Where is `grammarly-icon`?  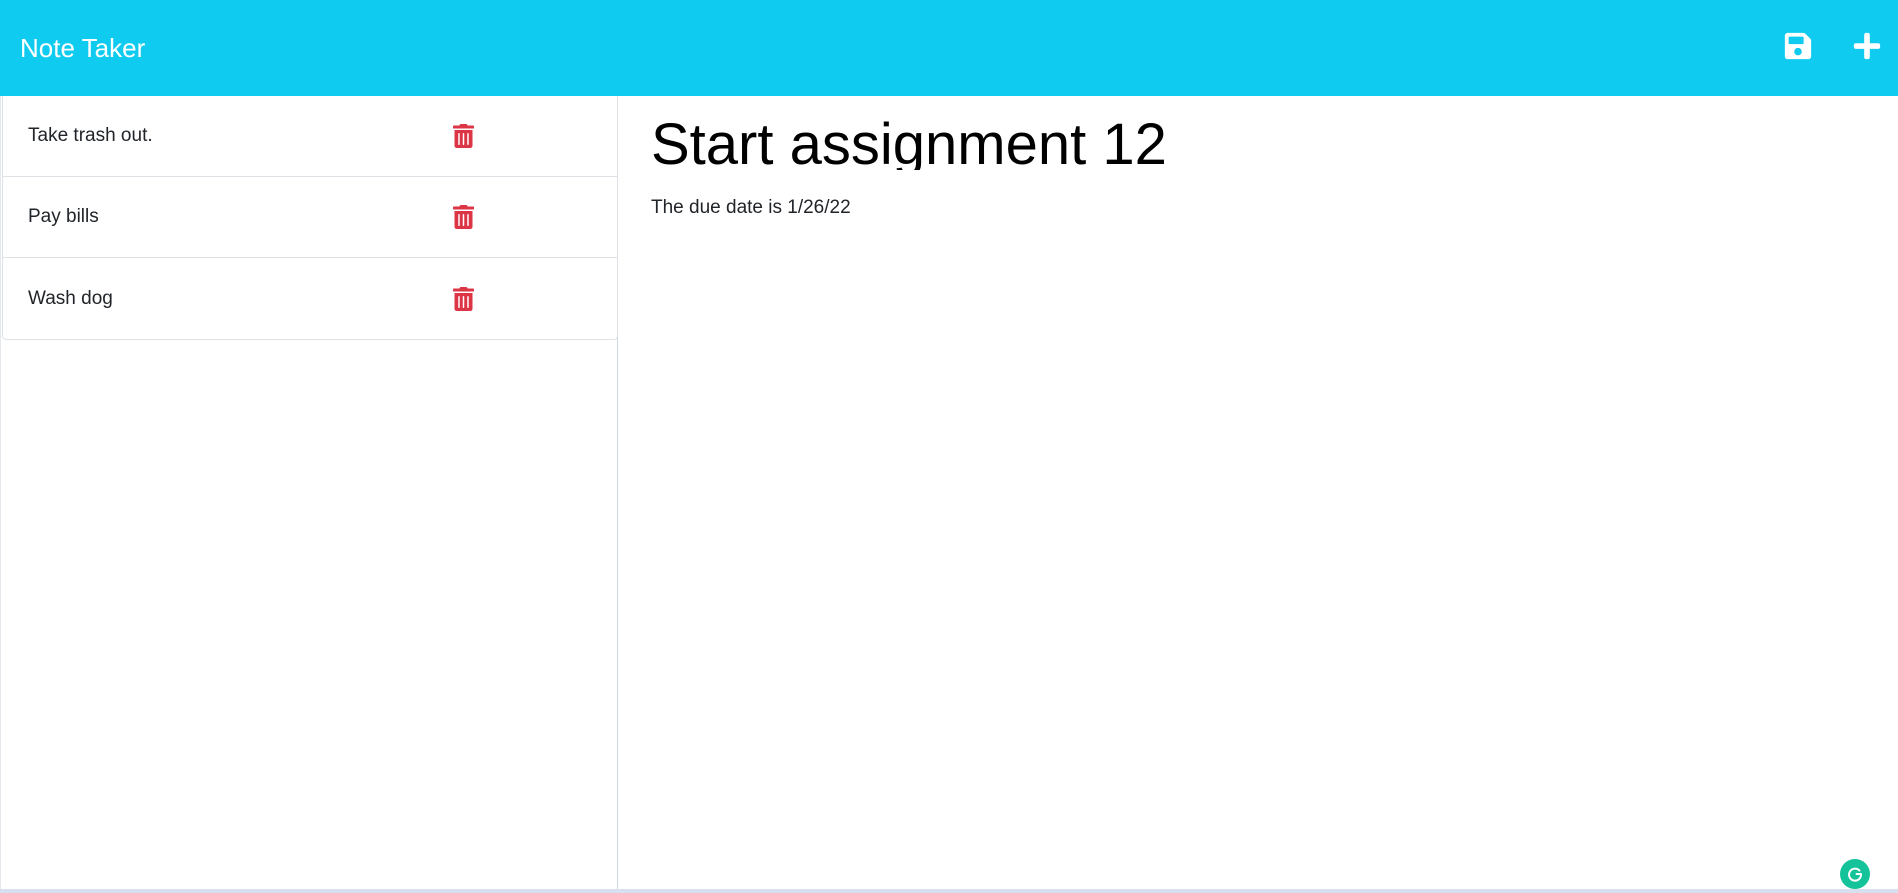 grammarly-icon is located at coordinates (1855, 874).